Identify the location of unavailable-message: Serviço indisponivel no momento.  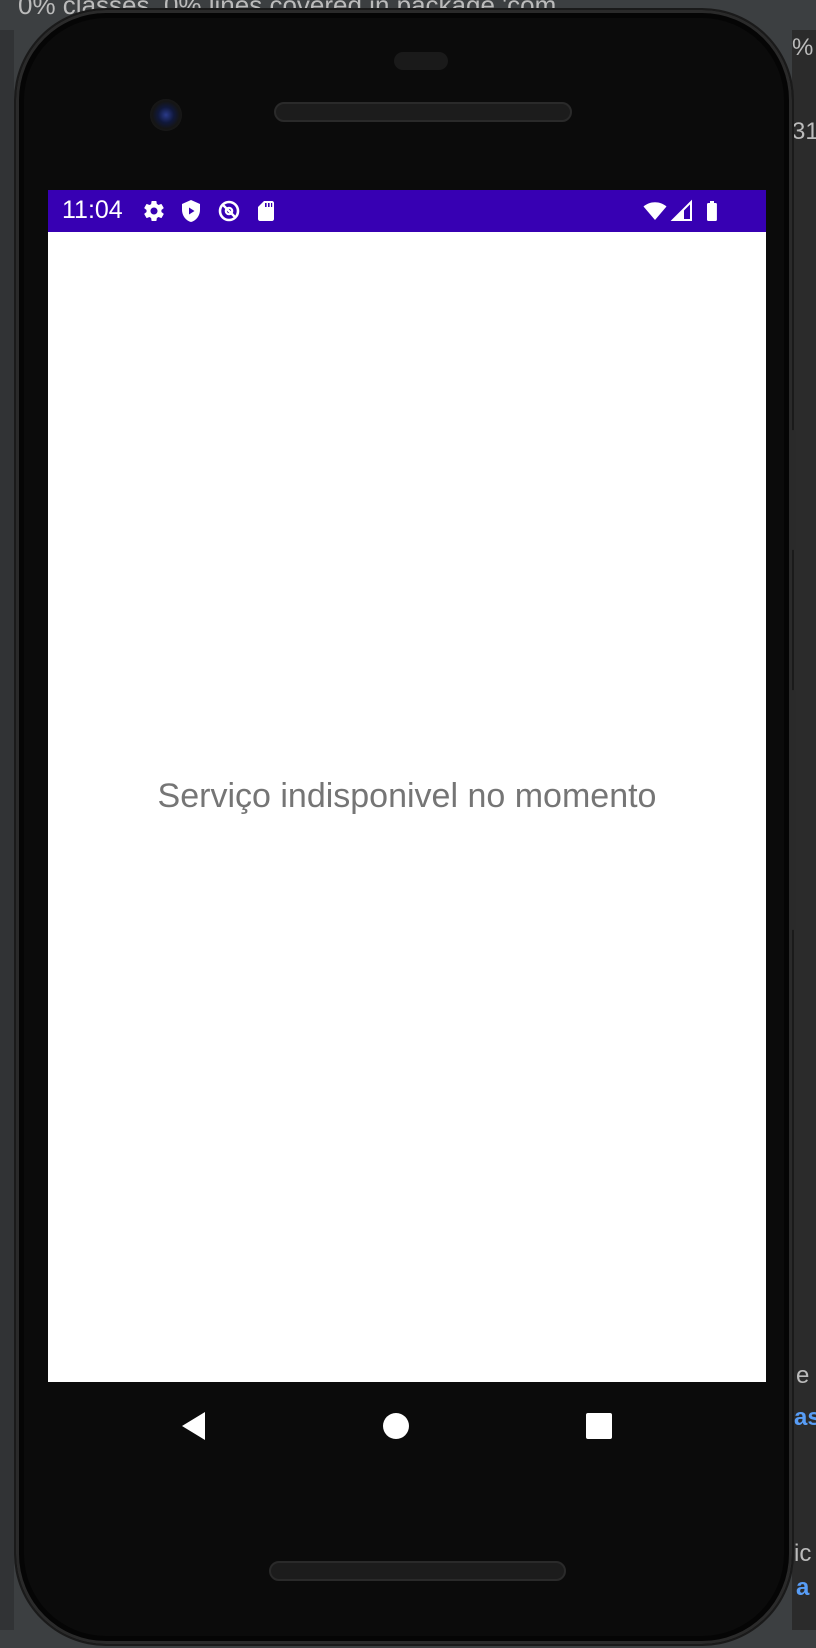
(407, 796).